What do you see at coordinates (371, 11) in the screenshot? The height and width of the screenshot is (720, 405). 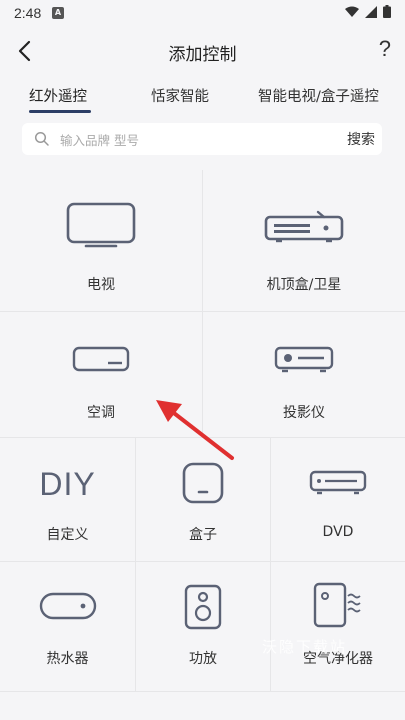 I see `signal-icon` at bounding box center [371, 11].